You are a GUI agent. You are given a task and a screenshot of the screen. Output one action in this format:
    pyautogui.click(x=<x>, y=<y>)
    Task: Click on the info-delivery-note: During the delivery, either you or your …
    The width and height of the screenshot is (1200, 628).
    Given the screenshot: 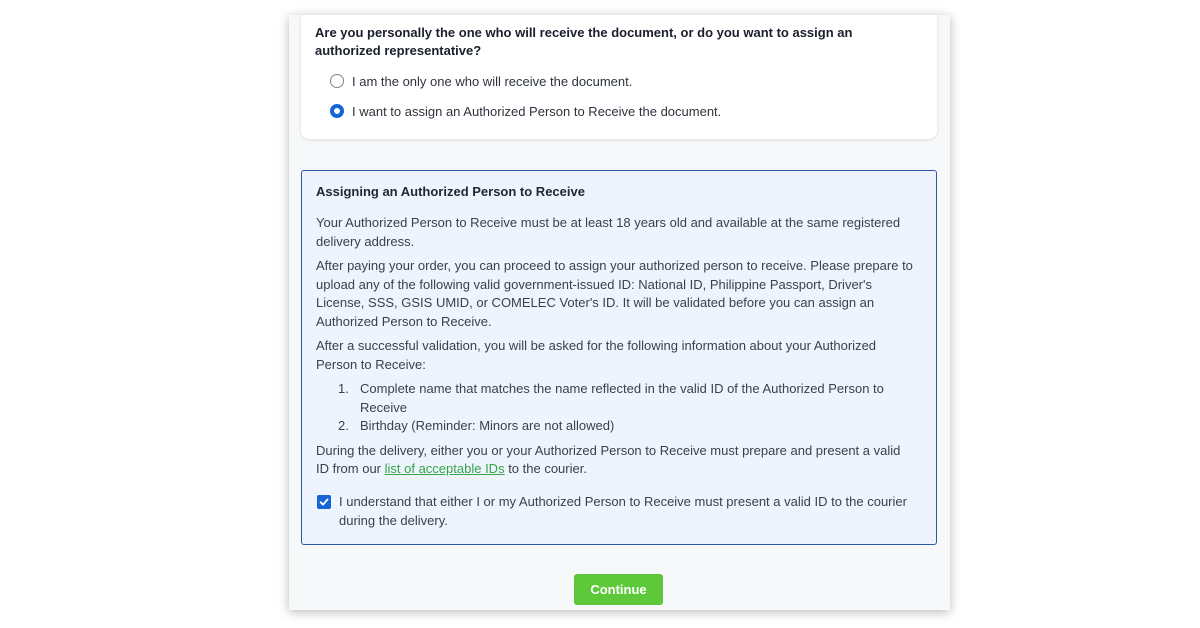 What is the action you would take?
    pyautogui.click(x=616, y=460)
    